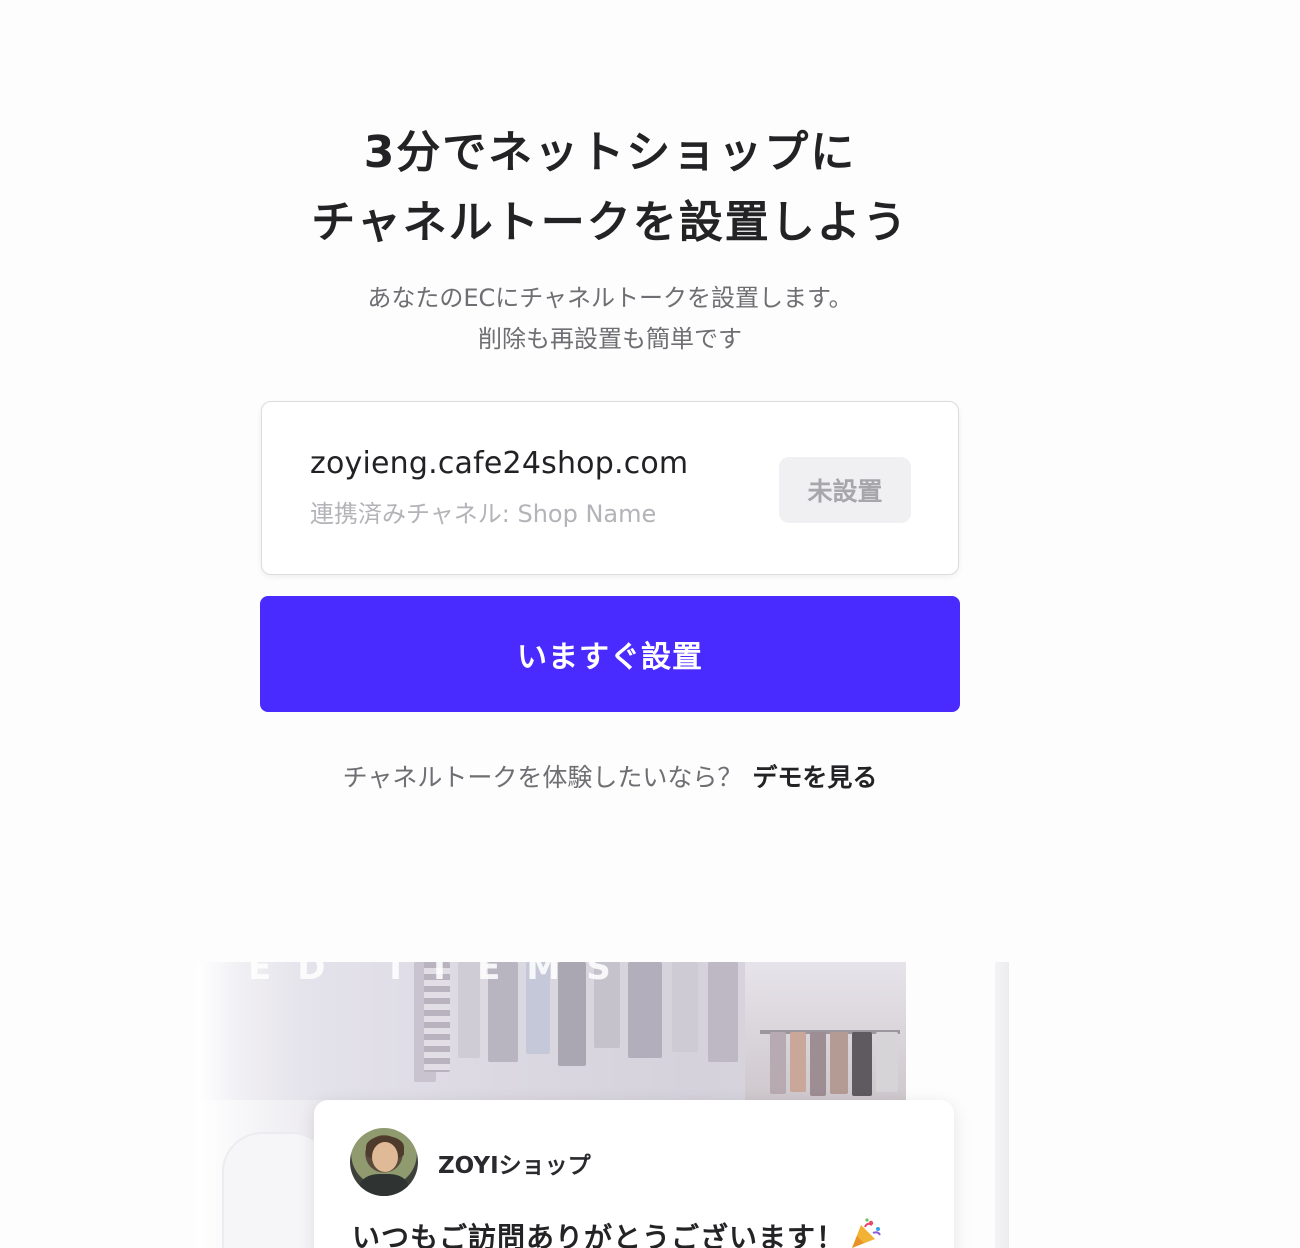  What do you see at coordinates (866, 1232) in the screenshot?
I see `party-popper-icon` at bounding box center [866, 1232].